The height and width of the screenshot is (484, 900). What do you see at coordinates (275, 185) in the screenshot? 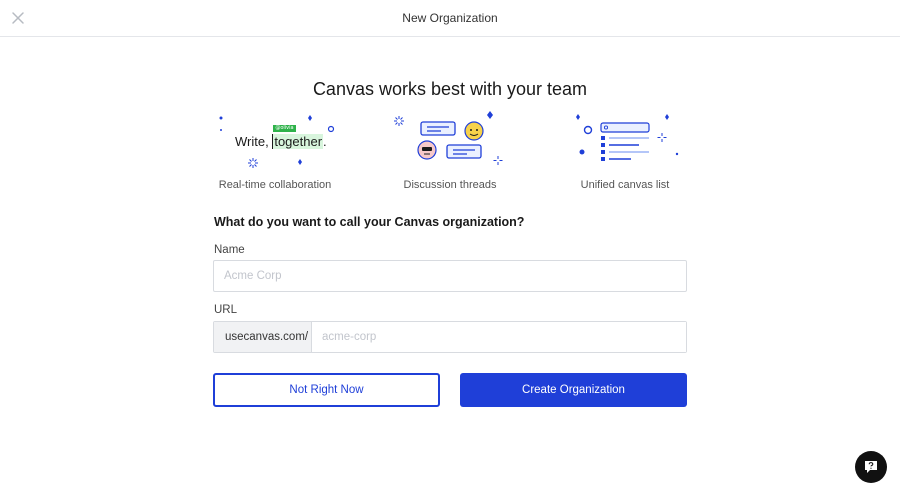
I see `feature-label-collaboration: Real-time collaboration` at bounding box center [275, 185].